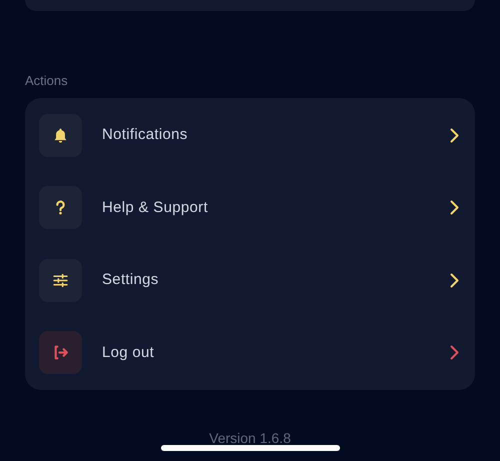  What do you see at coordinates (250, 438) in the screenshot?
I see `version-text: Version 1.6.8` at bounding box center [250, 438].